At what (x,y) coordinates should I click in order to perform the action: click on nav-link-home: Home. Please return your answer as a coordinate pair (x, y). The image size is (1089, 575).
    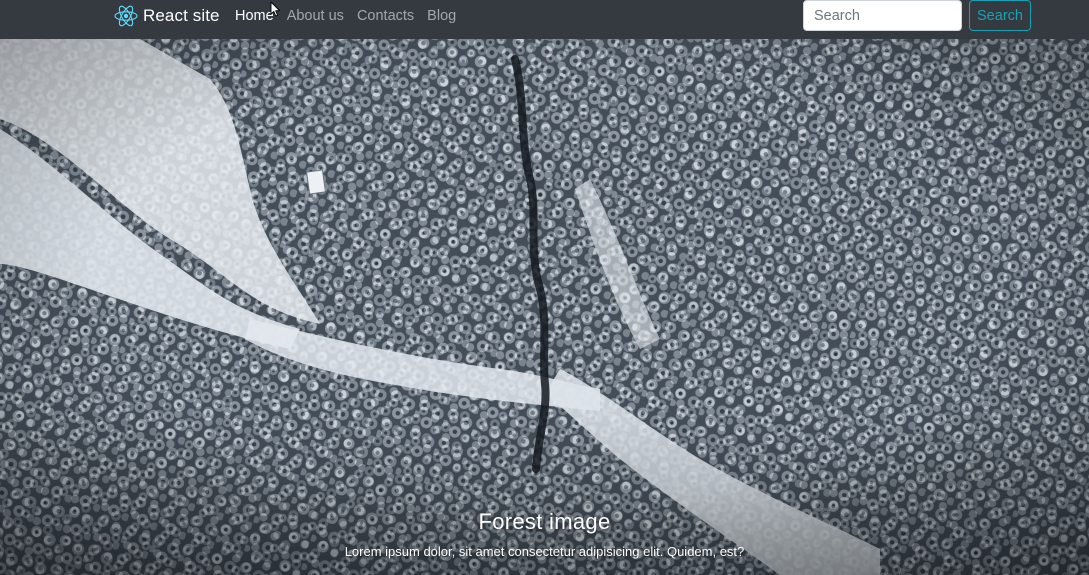
    Looking at the image, I should click on (254, 16).